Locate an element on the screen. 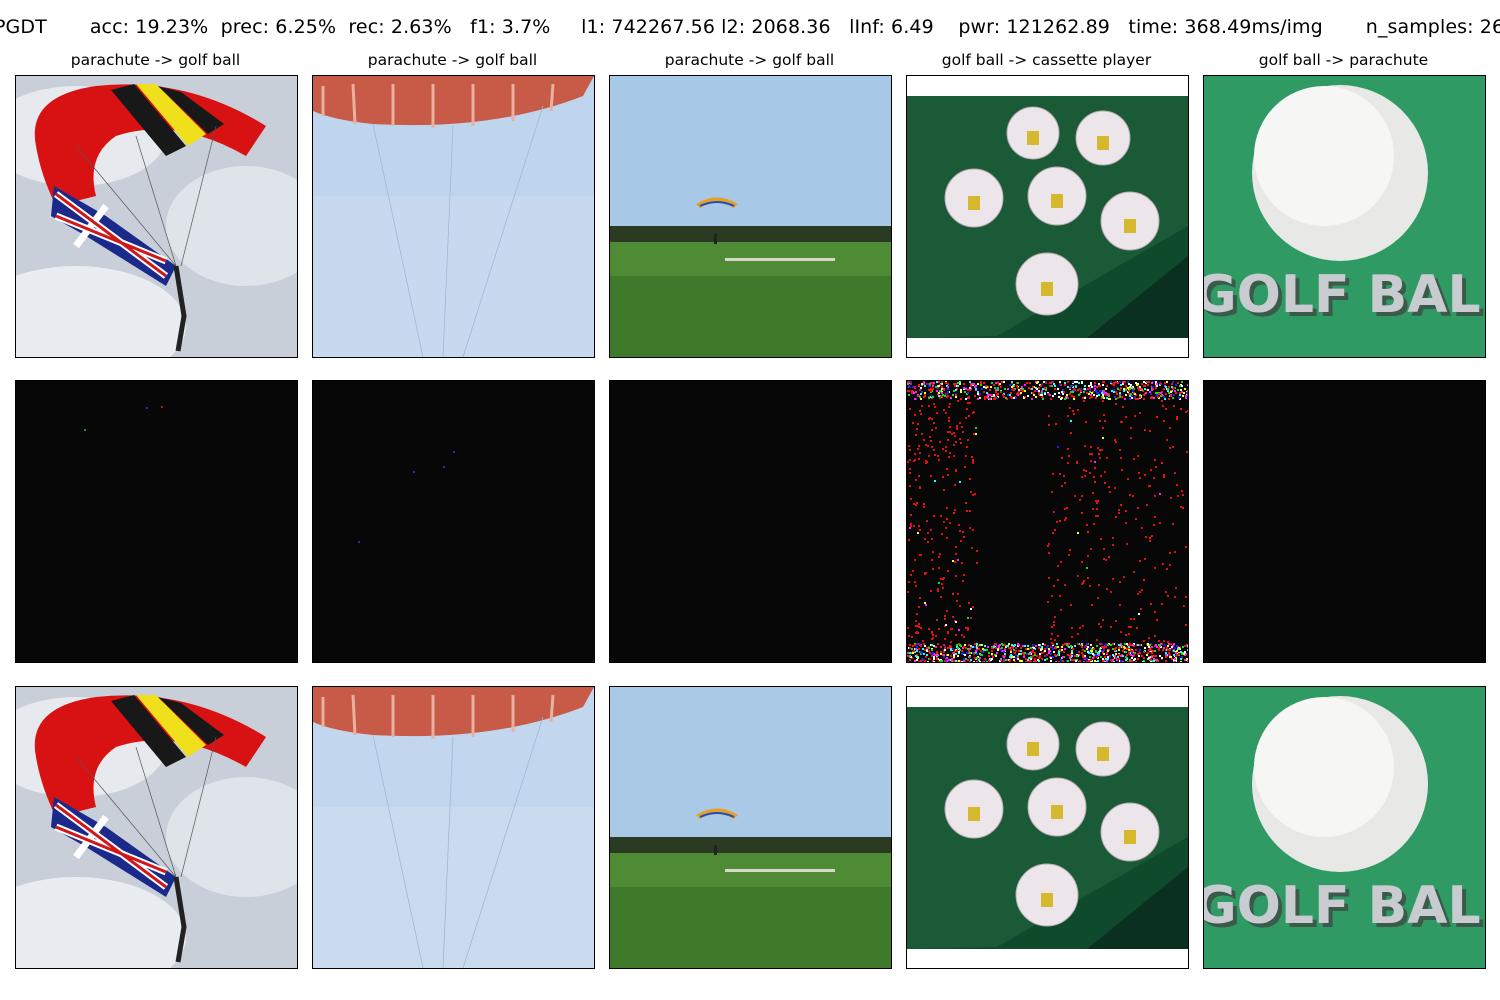 The image size is (1500, 1000). time-metric: time: 368.49ms/img is located at coordinates (1225, 27).